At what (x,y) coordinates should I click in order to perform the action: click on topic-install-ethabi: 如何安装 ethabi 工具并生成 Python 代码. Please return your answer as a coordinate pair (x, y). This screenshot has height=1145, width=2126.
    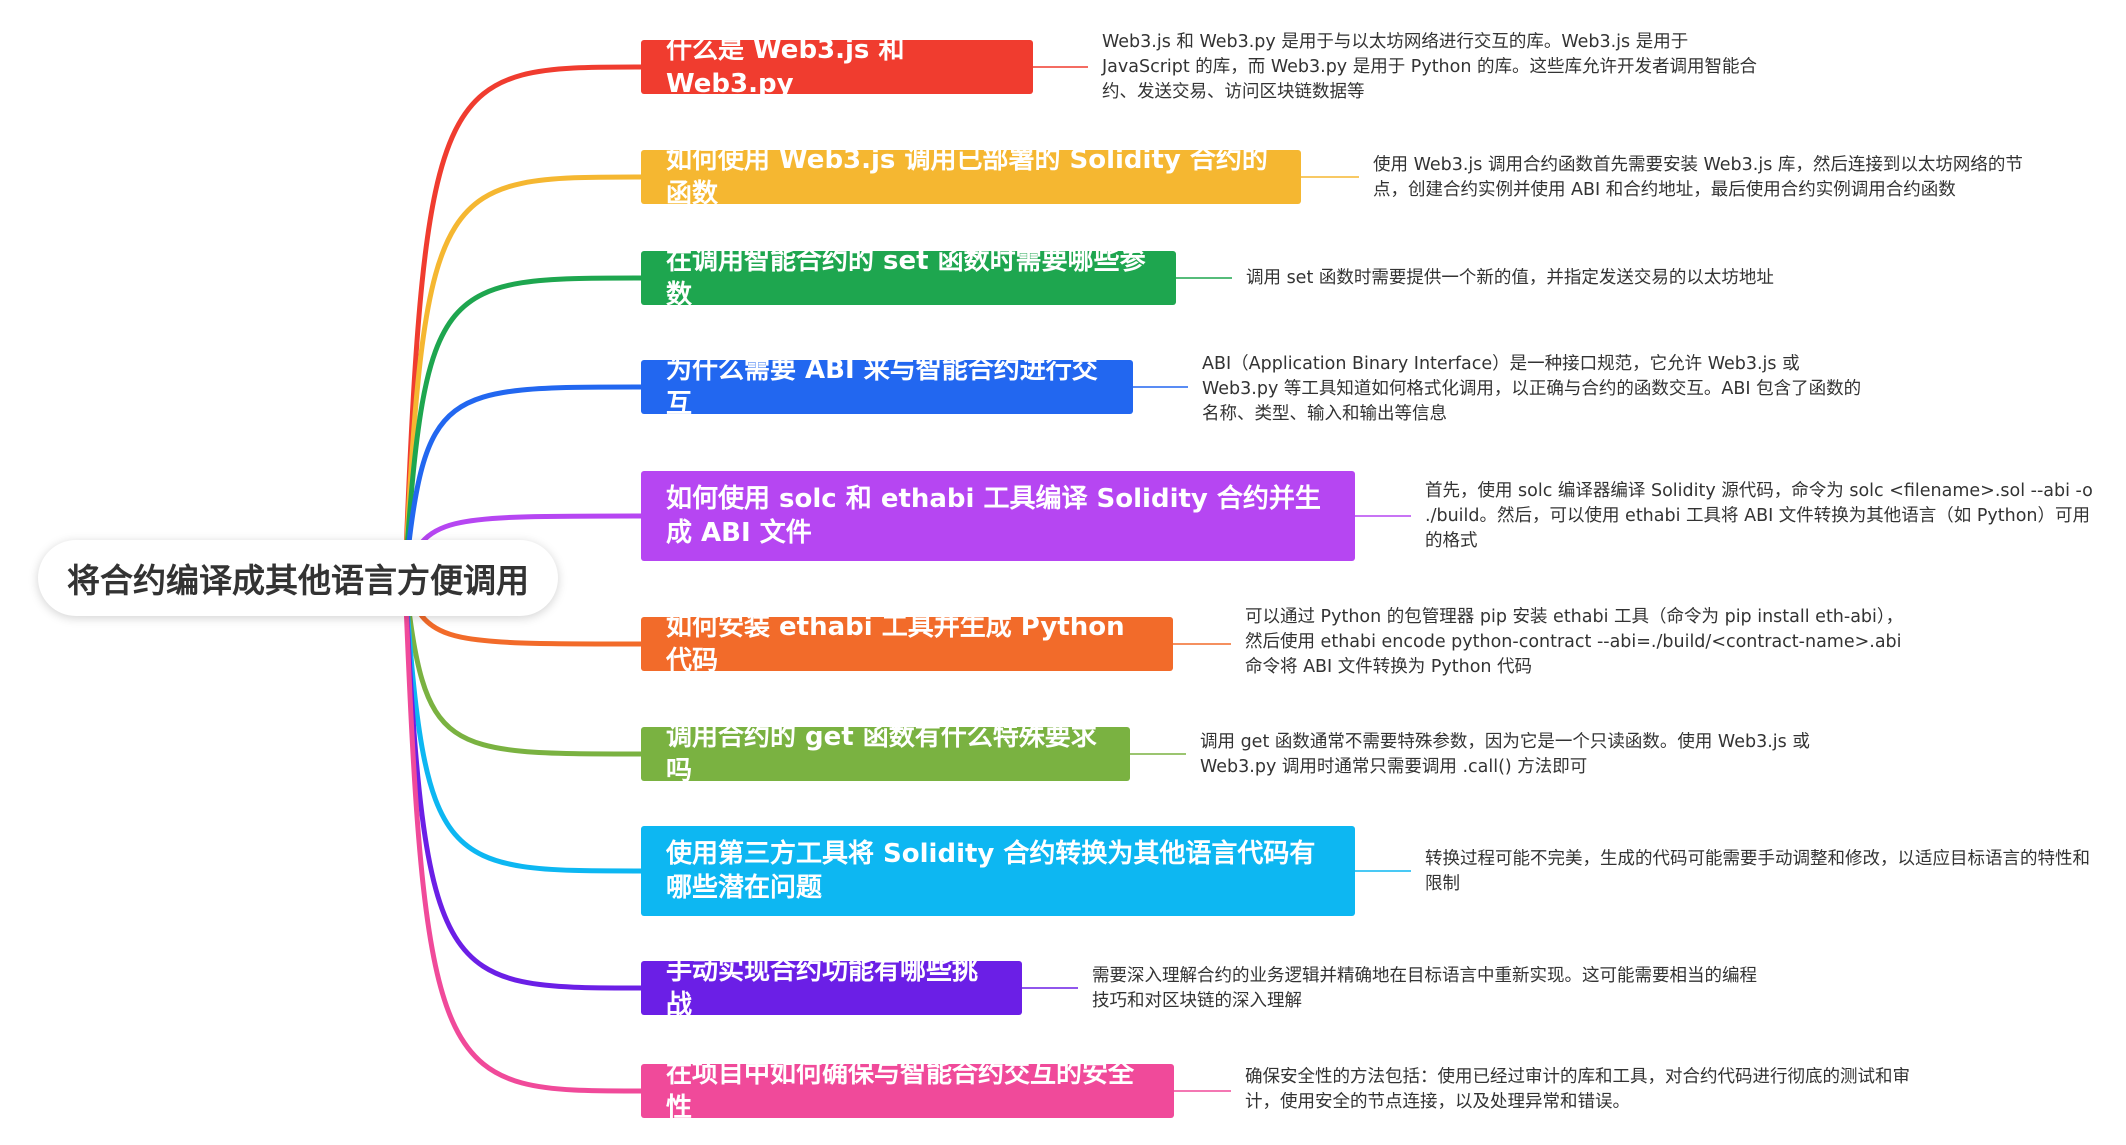
    Looking at the image, I should click on (907, 644).